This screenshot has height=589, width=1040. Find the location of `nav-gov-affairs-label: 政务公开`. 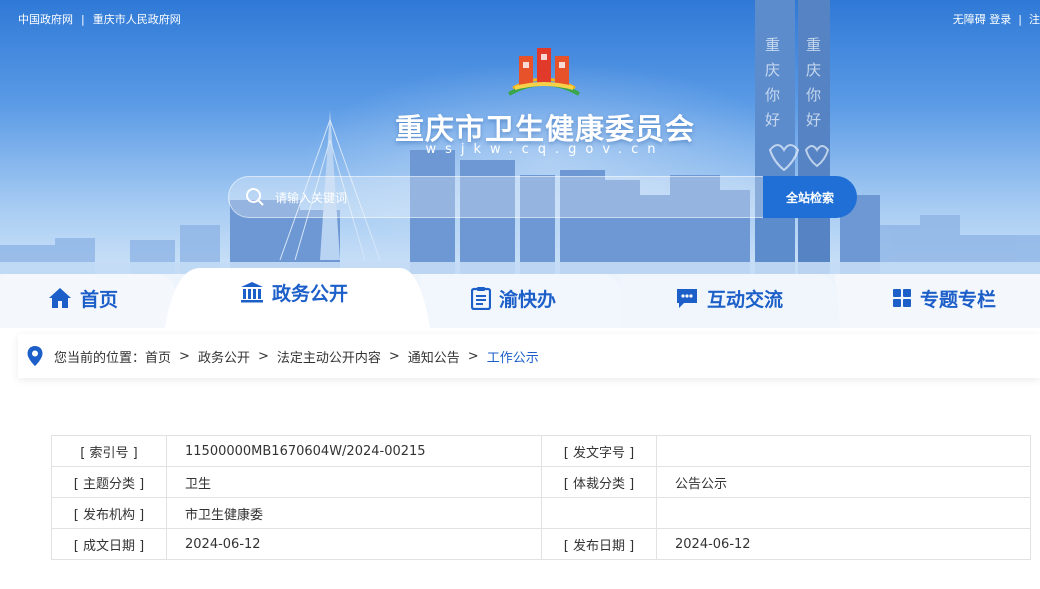

nav-gov-affairs-label: 政务公开 is located at coordinates (310, 293).